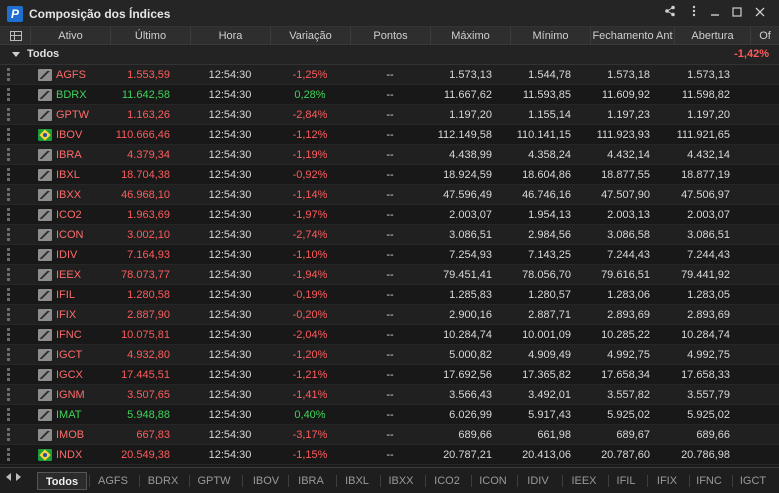 Image resolution: width=779 pixels, height=493 pixels. What do you see at coordinates (626, 481) in the screenshot?
I see `tab-ifil: IFIL` at bounding box center [626, 481].